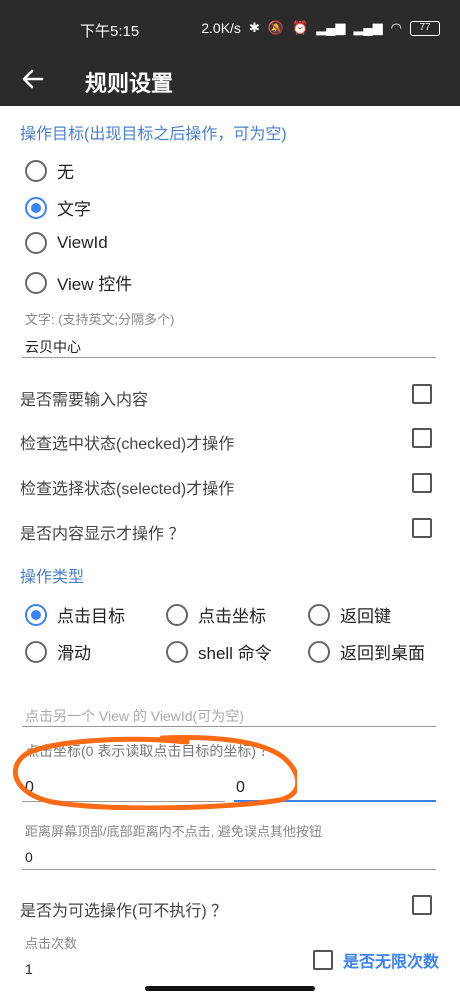 The width and height of the screenshot is (460, 998). What do you see at coordinates (173, 831) in the screenshot?
I see `edge-label: 距离屏幕顶部/底部距离内不点击, 避免误点其他按钮` at bounding box center [173, 831].